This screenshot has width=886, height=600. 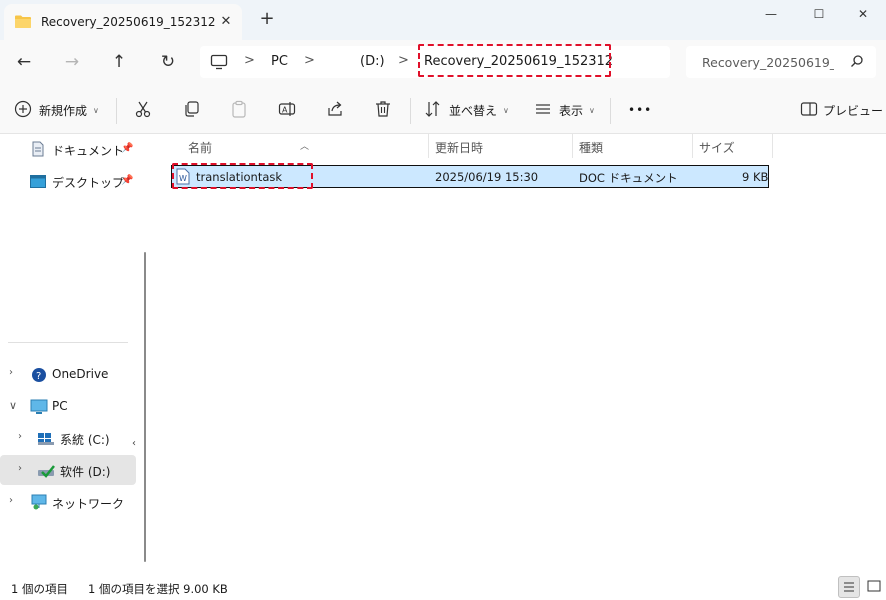 What do you see at coordinates (63, 110) in the screenshot?
I see `new-label: 新規作成` at bounding box center [63, 110].